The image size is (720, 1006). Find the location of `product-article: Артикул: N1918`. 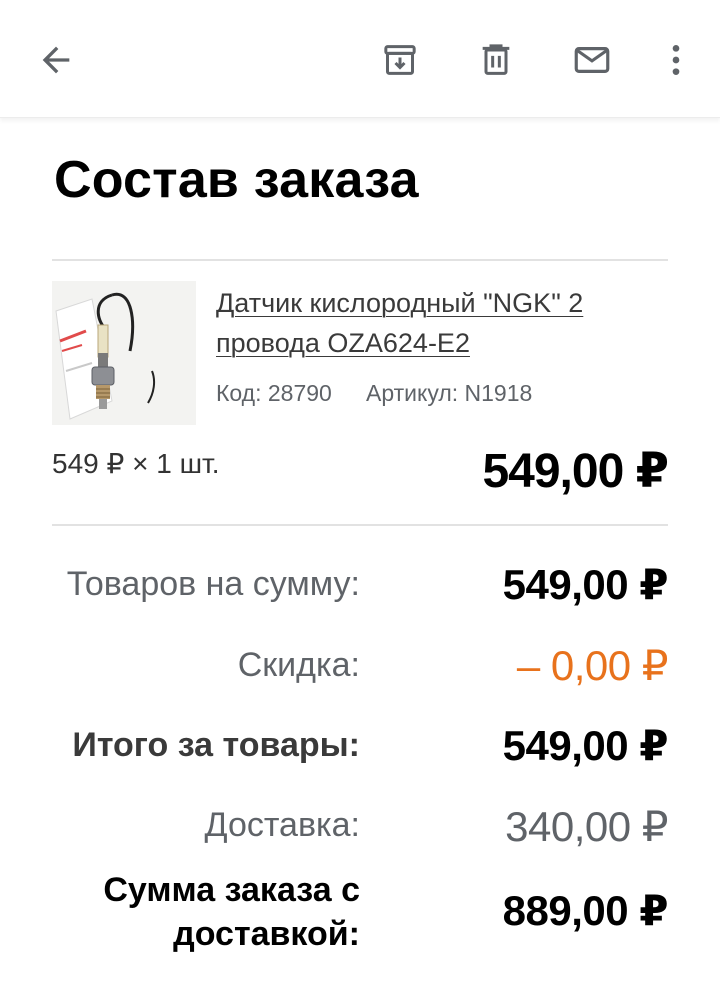

product-article: Артикул: N1918 is located at coordinates (449, 393).